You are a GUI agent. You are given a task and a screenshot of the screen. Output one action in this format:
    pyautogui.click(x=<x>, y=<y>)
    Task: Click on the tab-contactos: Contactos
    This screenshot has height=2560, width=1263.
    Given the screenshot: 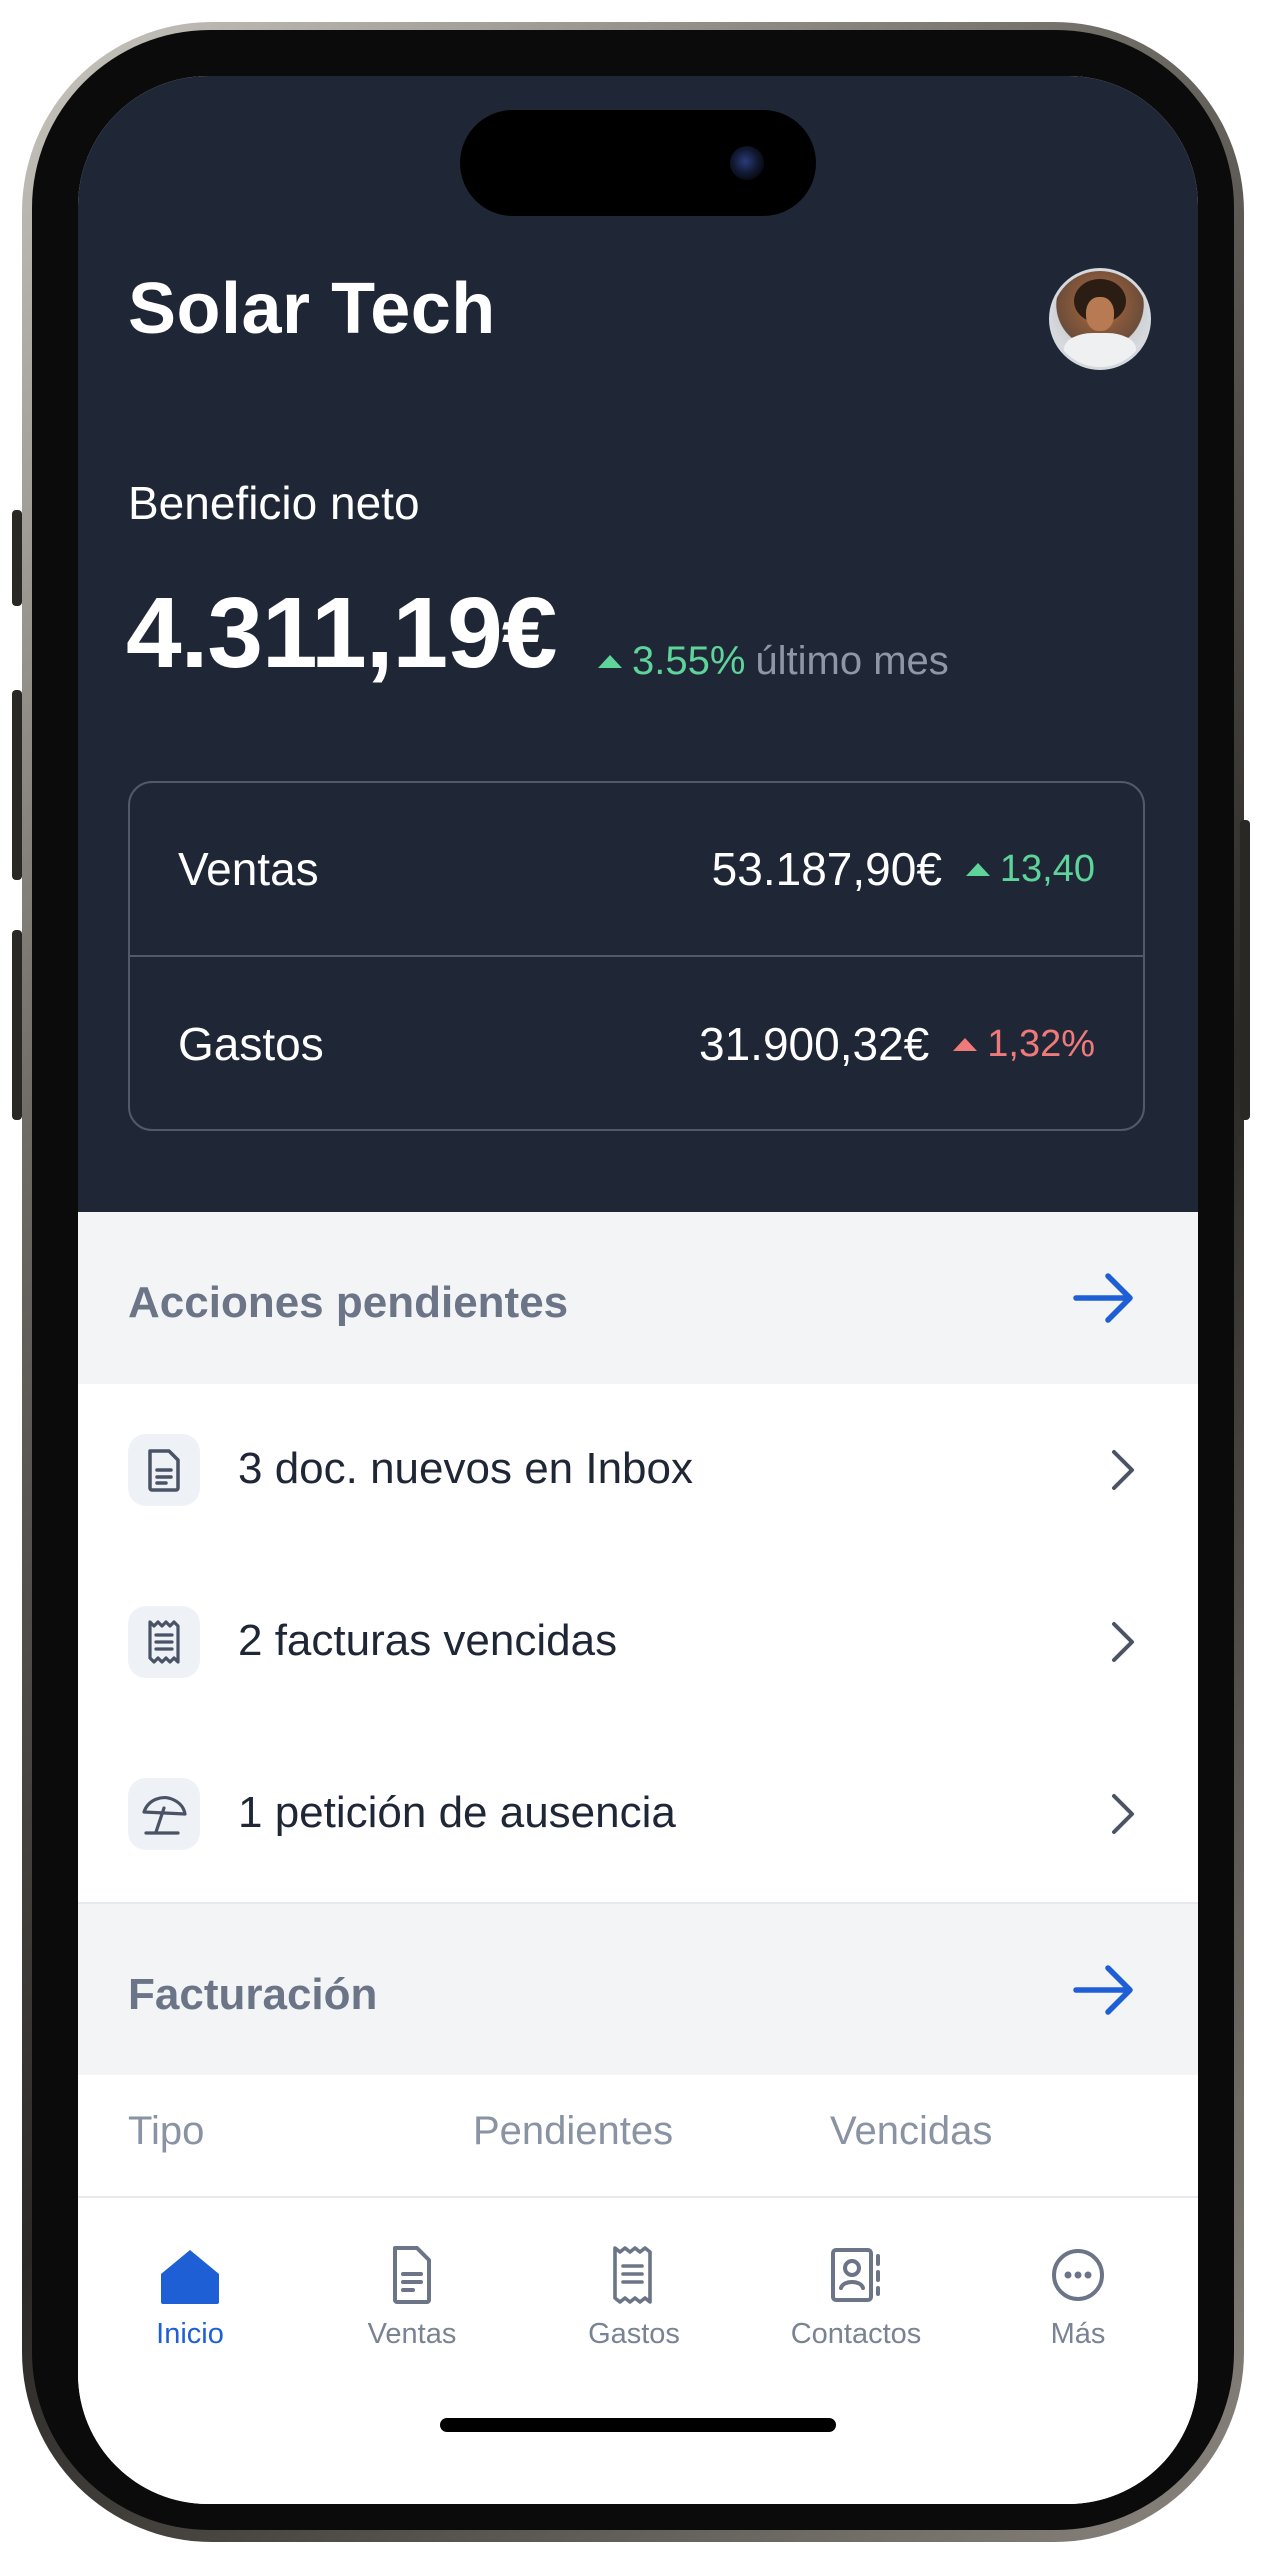 What is the action you would take?
    pyautogui.click(x=856, y=2296)
    